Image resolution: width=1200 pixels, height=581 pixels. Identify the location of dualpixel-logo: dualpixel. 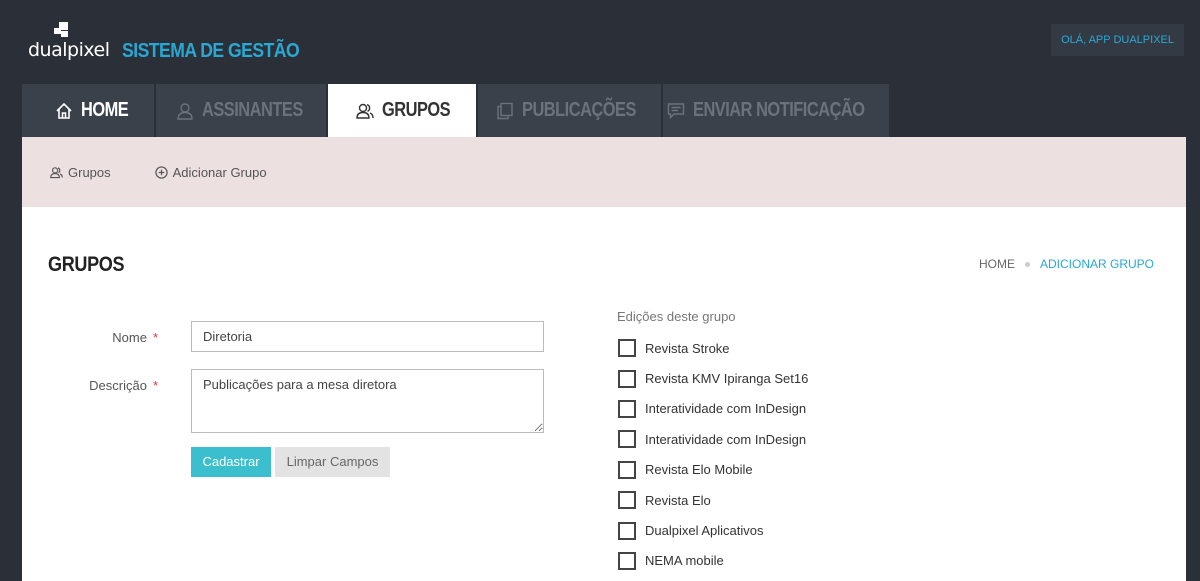
(69, 42).